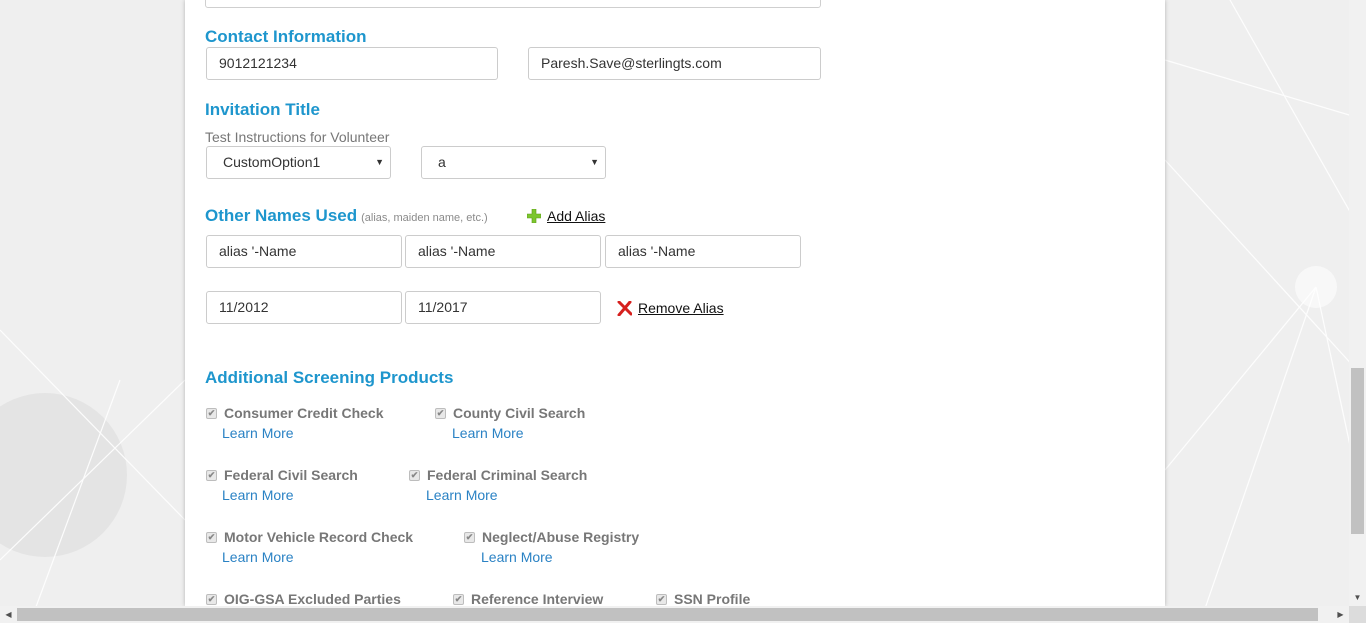 Image resolution: width=1366 pixels, height=623 pixels. Describe the element at coordinates (286, 36) in the screenshot. I see `contact-information-title: Contact Information` at that location.